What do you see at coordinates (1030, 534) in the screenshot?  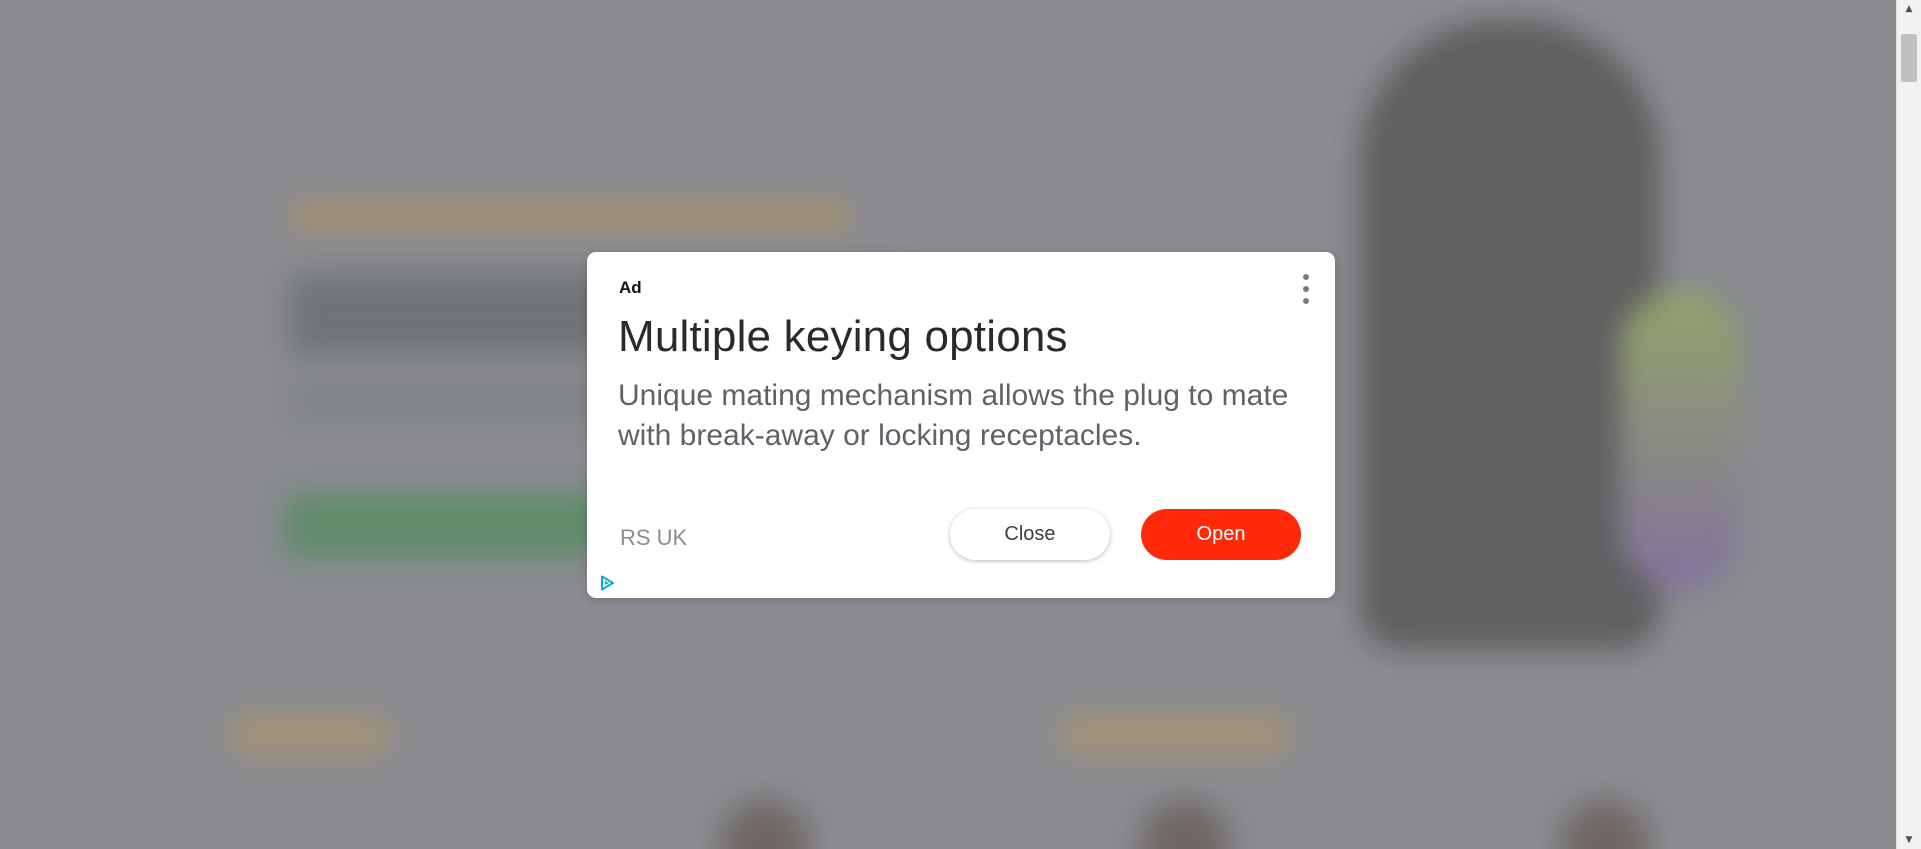 I see `close-button: Close` at bounding box center [1030, 534].